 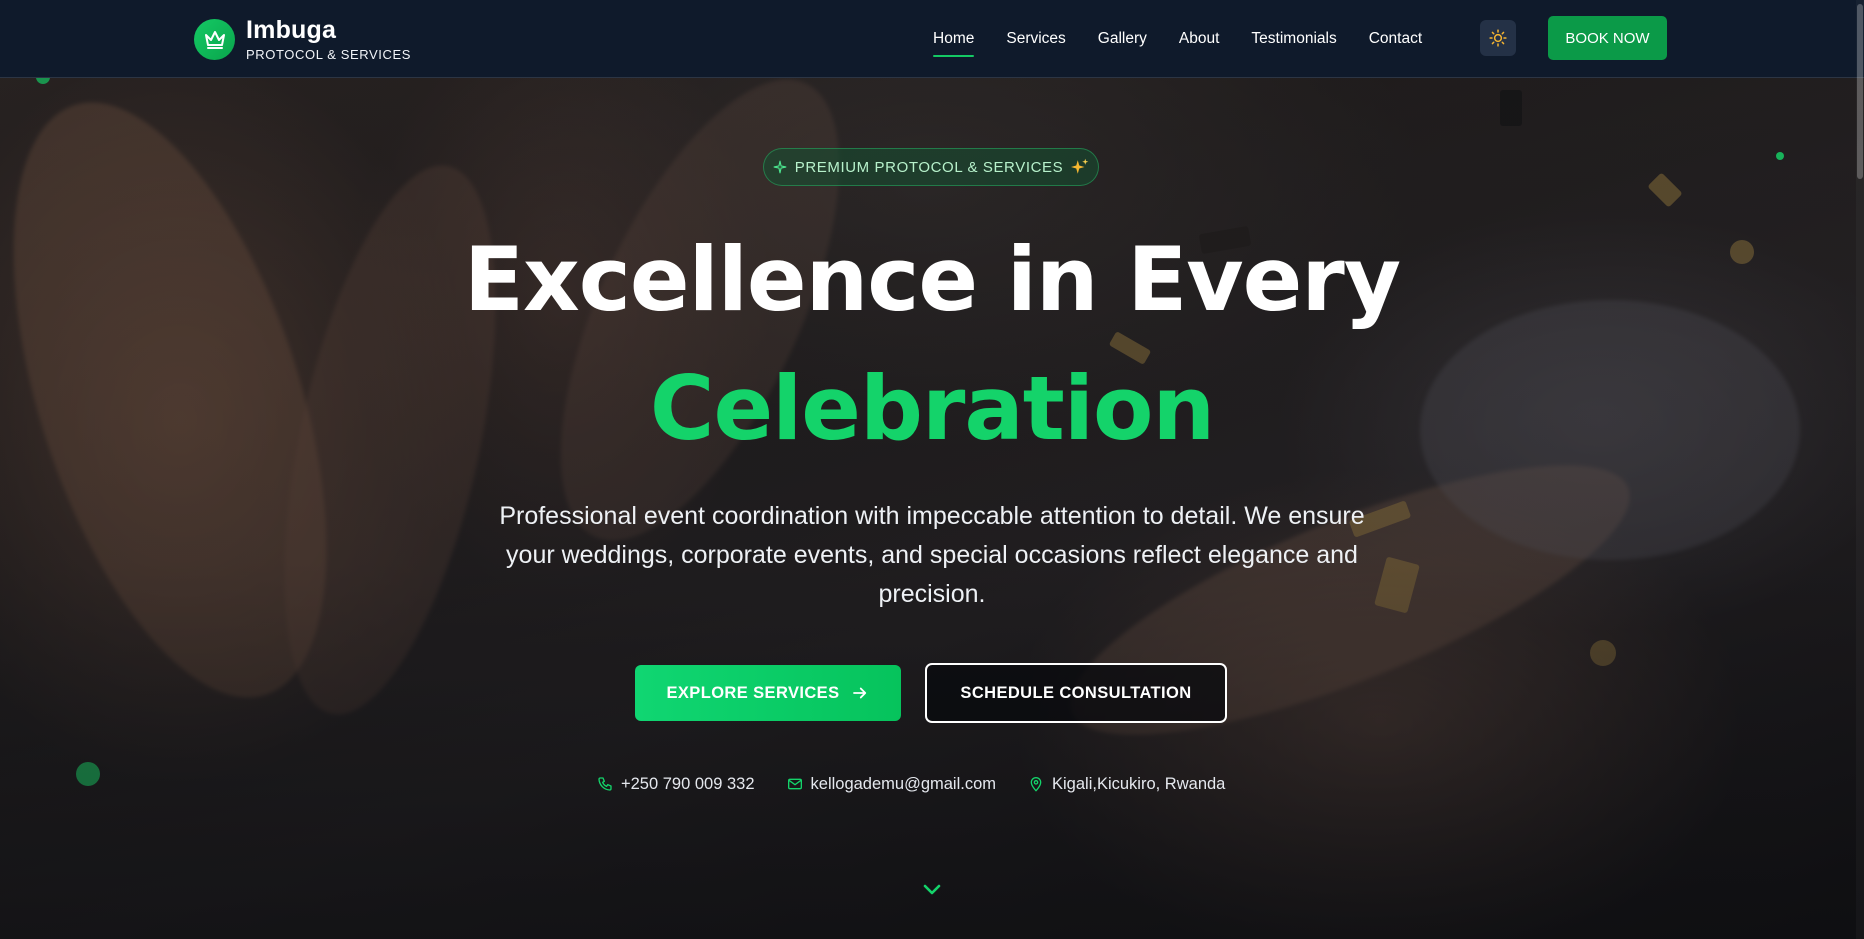 What do you see at coordinates (954, 39) in the screenshot?
I see `nav-item-home: Home` at bounding box center [954, 39].